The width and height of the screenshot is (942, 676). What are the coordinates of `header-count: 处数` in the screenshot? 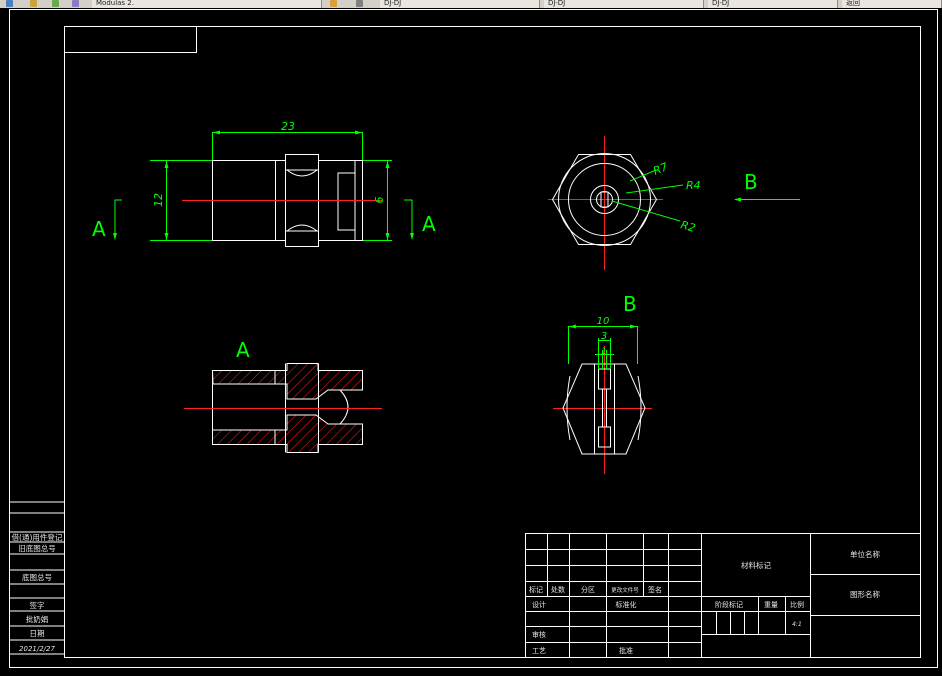 It's located at (558, 589).